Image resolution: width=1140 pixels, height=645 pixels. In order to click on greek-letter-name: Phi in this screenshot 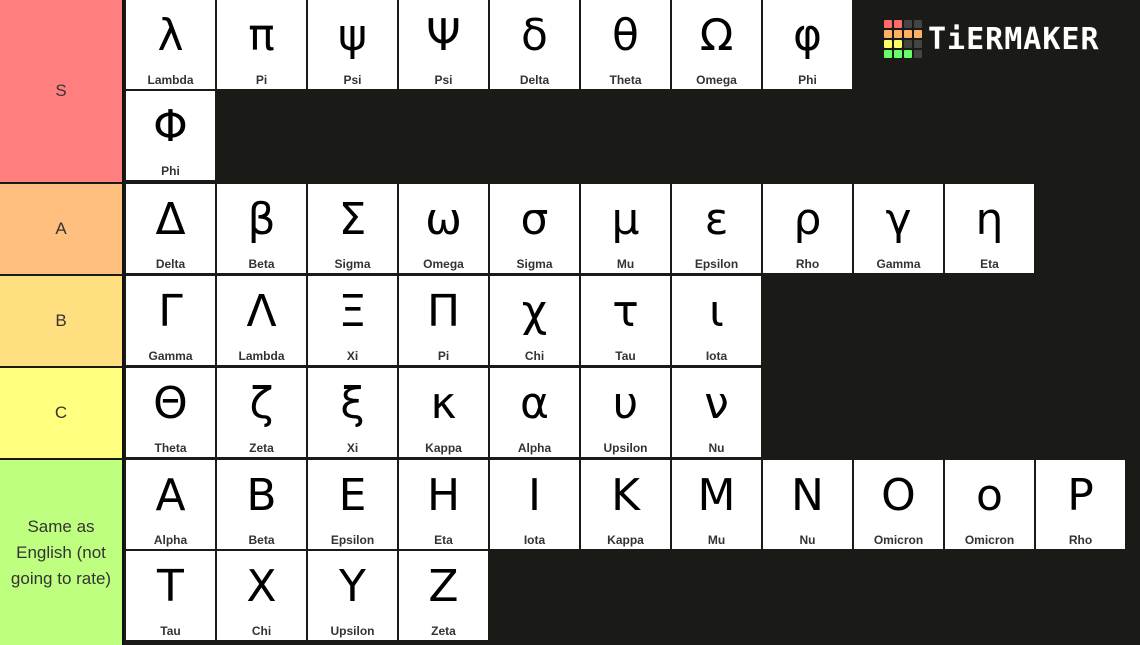, I will do `click(807, 80)`.